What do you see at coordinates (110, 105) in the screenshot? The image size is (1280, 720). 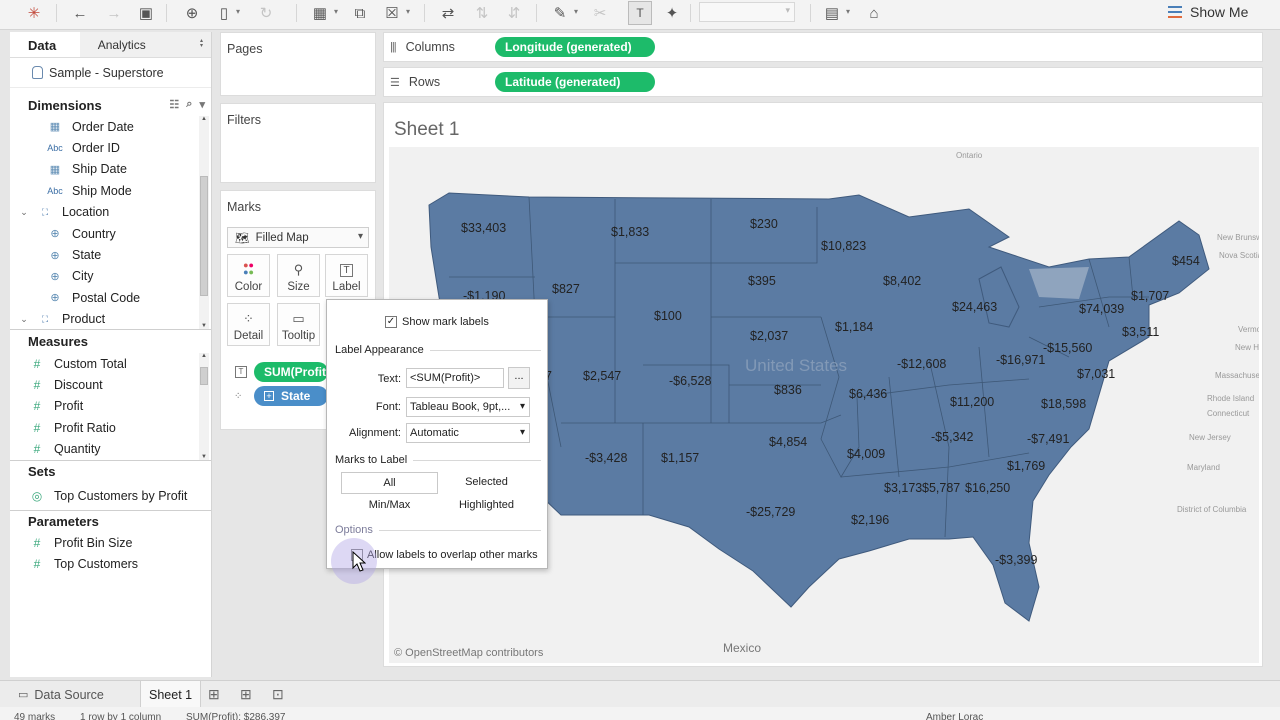 I see `dimensions-header: Dimensions ☷ ⌕ ▾` at bounding box center [110, 105].